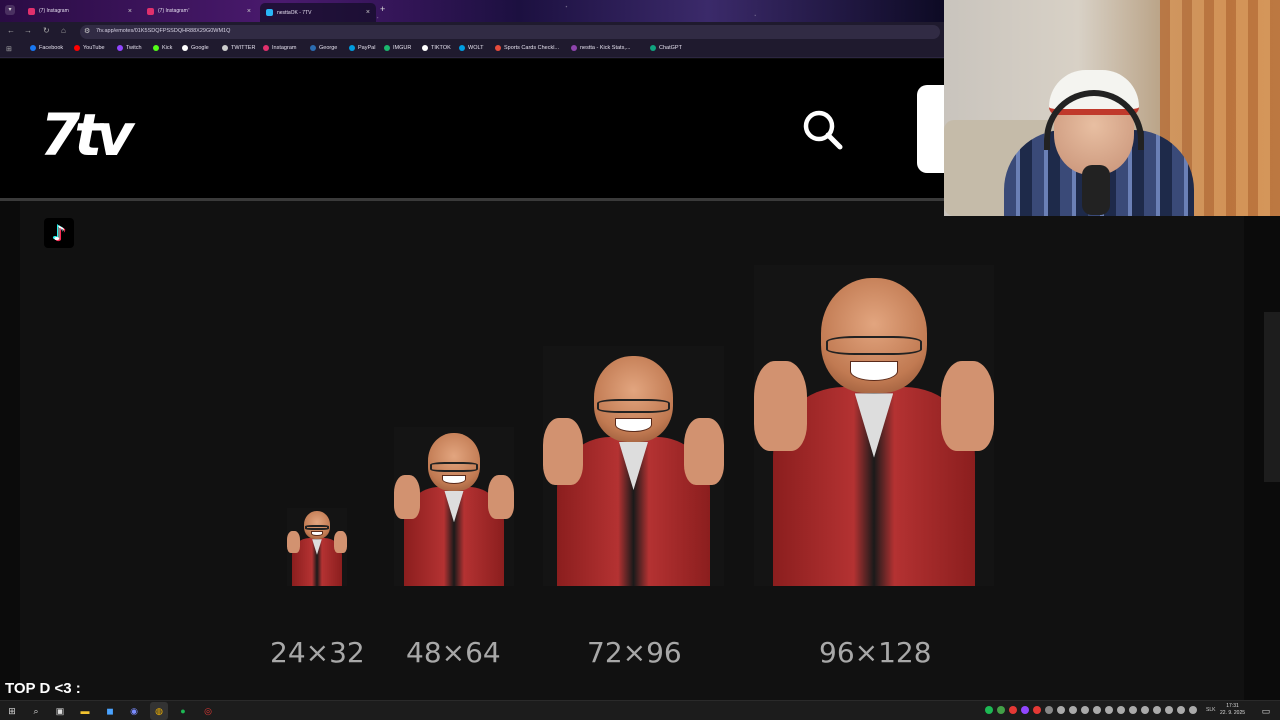 This screenshot has height=720, width=1280. Describe the element at coordinates (476, 48) in the screenshot. I see `bookmark-label: WOLT` at that location.